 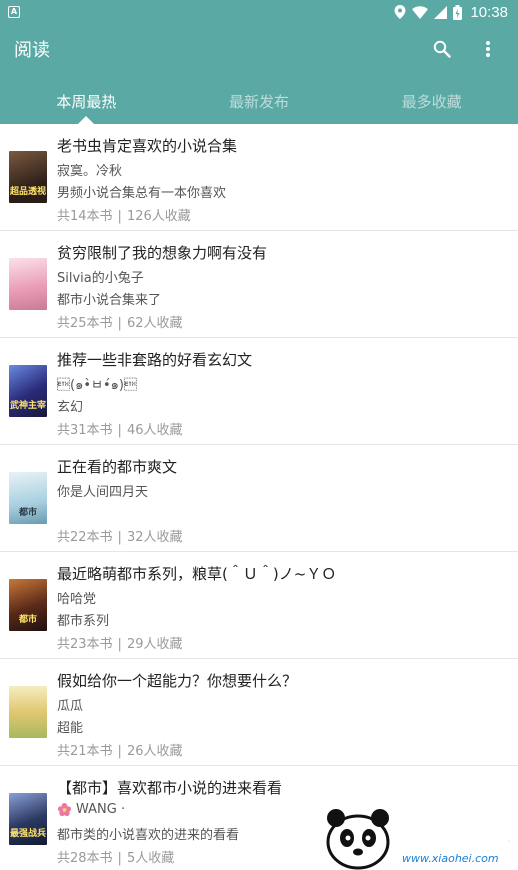 What do you see at coordinates (85, 537) in the screenshot?
I see `book-count: 共22本书` at bounding box center [85, 537].